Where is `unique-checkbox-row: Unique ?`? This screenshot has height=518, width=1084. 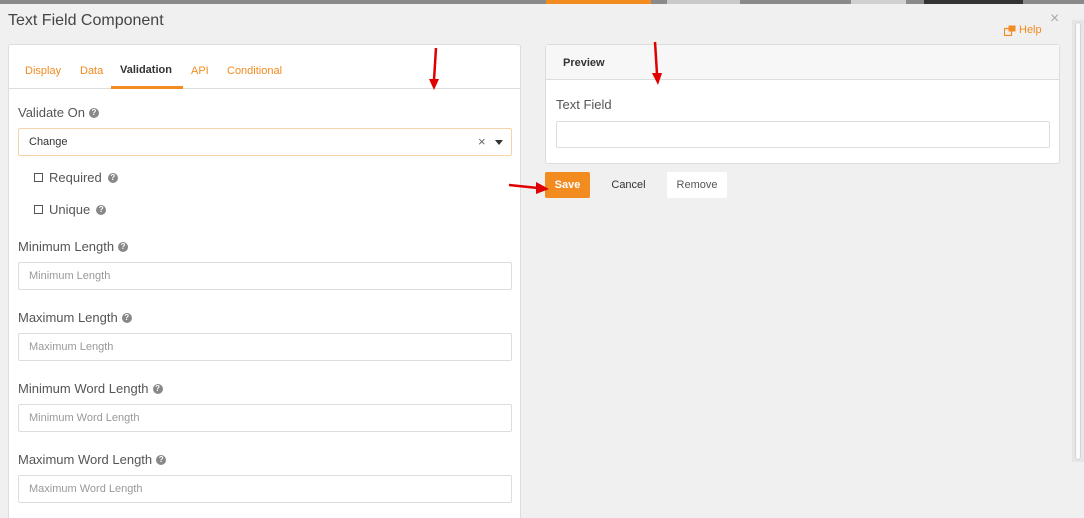 unique-checkbox-row: Unique ? is located at coordinates (70, 209).